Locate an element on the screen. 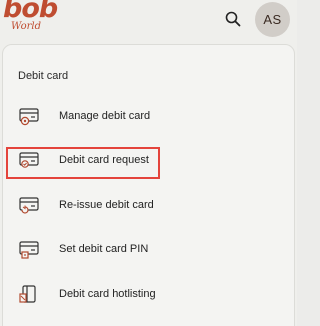 This screenshot has width=320, height=326. menu-item-reissue-debit-card: Re-issue debit card is located at coordinates (148, 206).